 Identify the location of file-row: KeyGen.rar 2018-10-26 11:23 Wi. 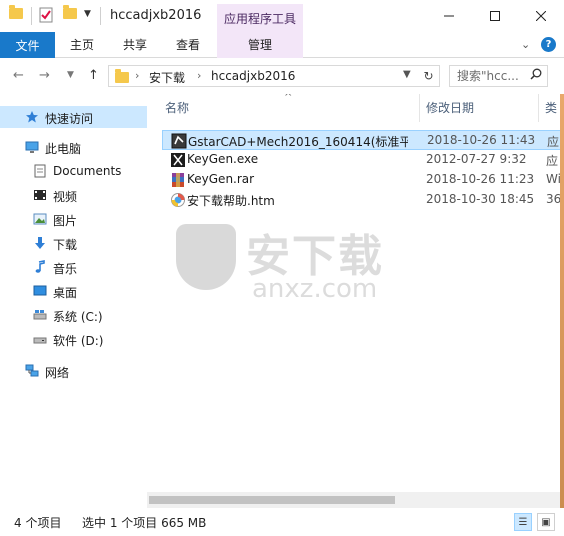
(363, 180).